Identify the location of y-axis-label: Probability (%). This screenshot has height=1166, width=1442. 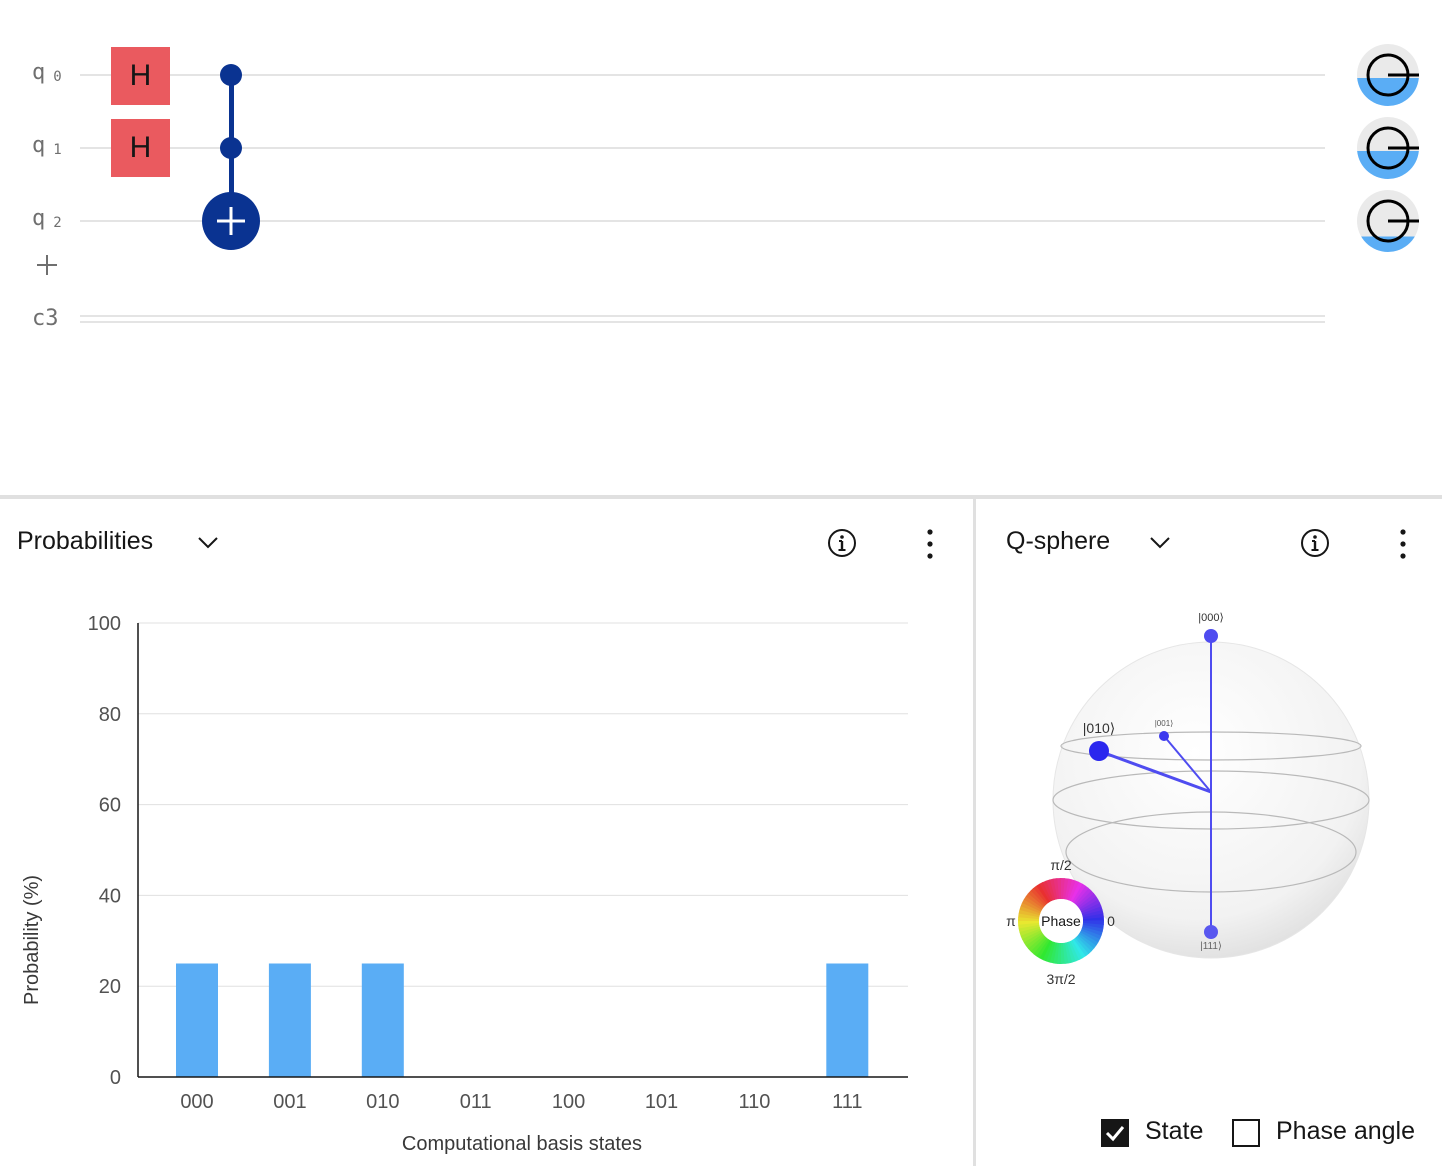
(32, 940).